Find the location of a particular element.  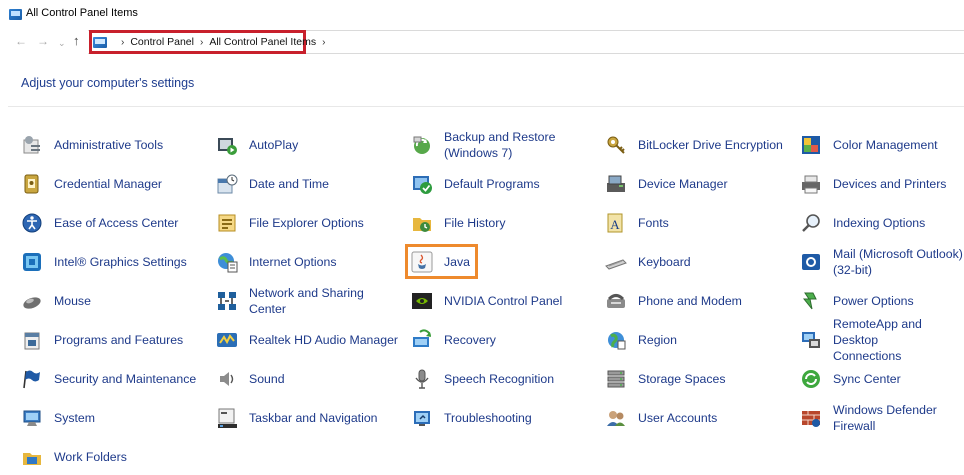

item-label: Sync Center is located at coordinates (867, 379).